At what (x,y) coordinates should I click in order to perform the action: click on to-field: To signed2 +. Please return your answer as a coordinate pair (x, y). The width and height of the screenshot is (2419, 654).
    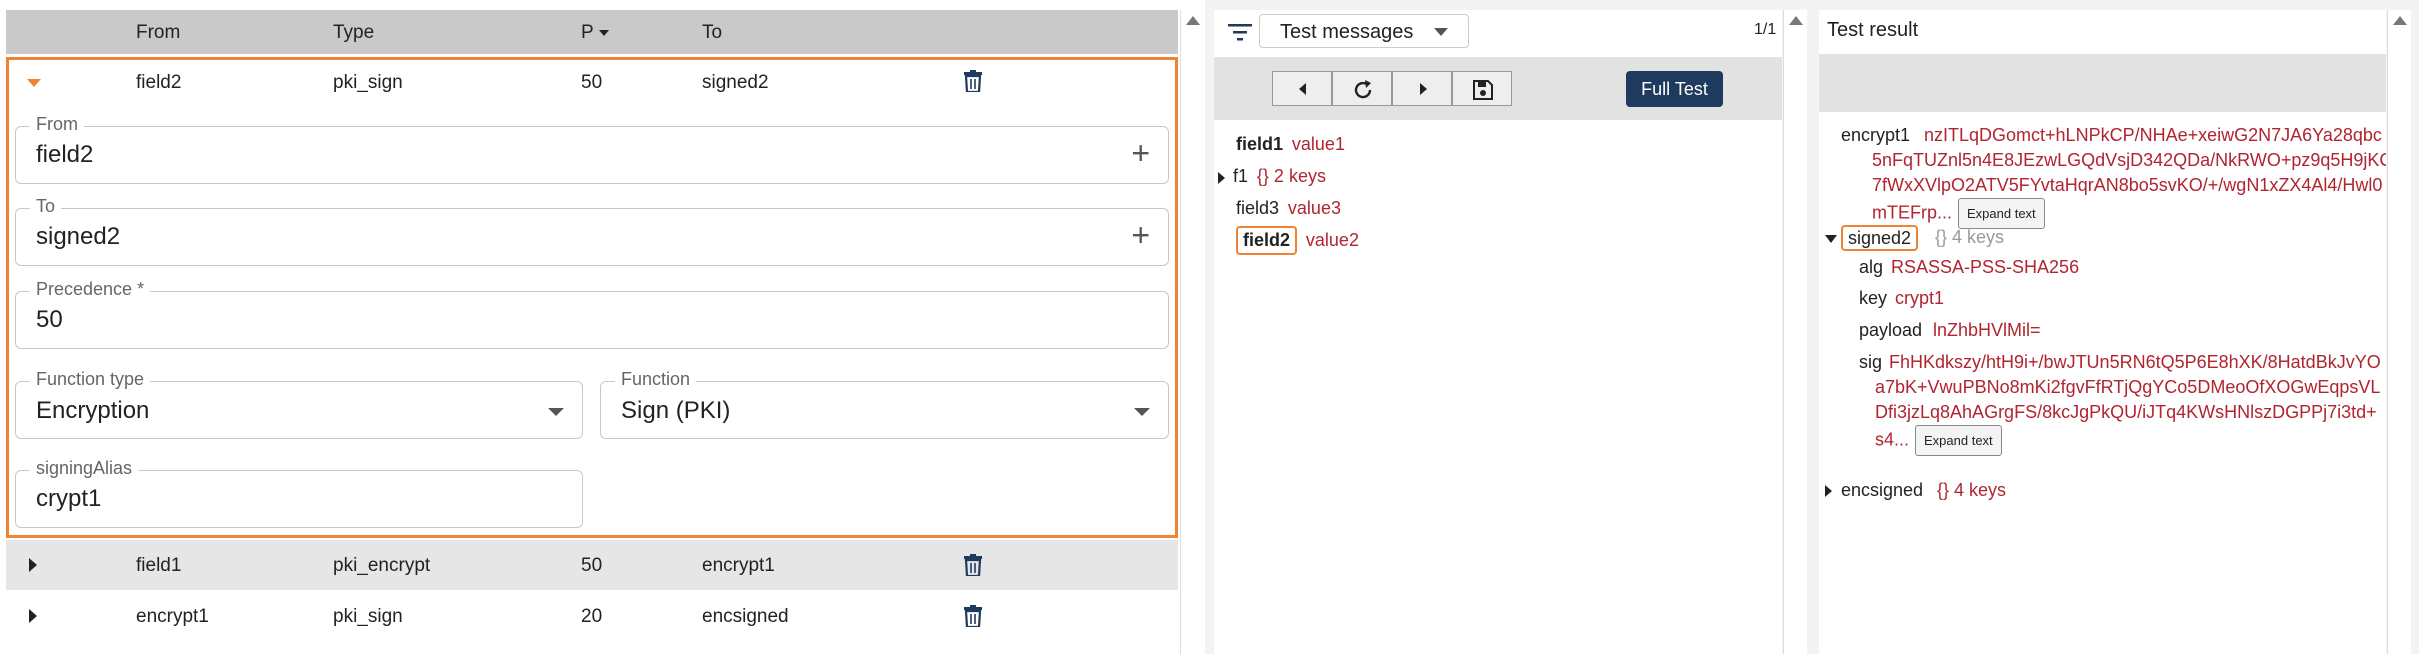
    Looking at the image, I should click on (592, 231).